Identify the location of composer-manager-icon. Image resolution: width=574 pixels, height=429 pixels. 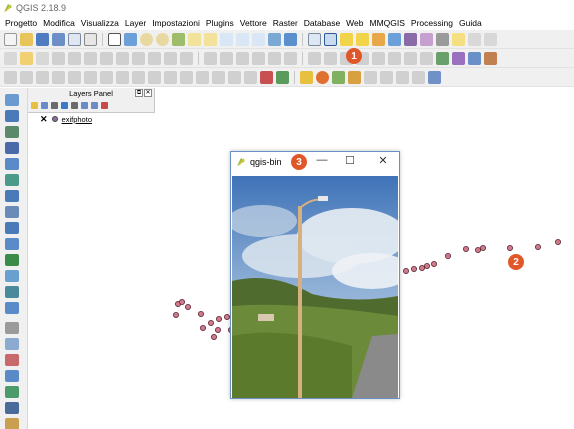
(90, 39).